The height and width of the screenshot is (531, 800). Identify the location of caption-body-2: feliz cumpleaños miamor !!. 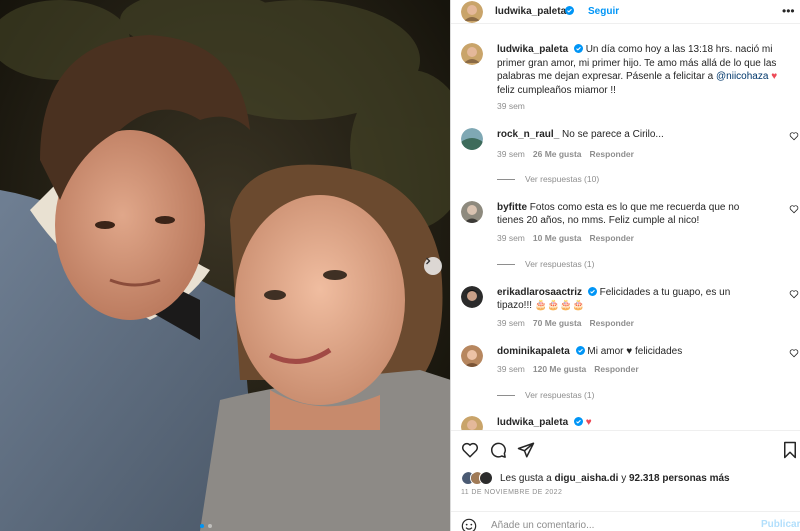
(556, 90).